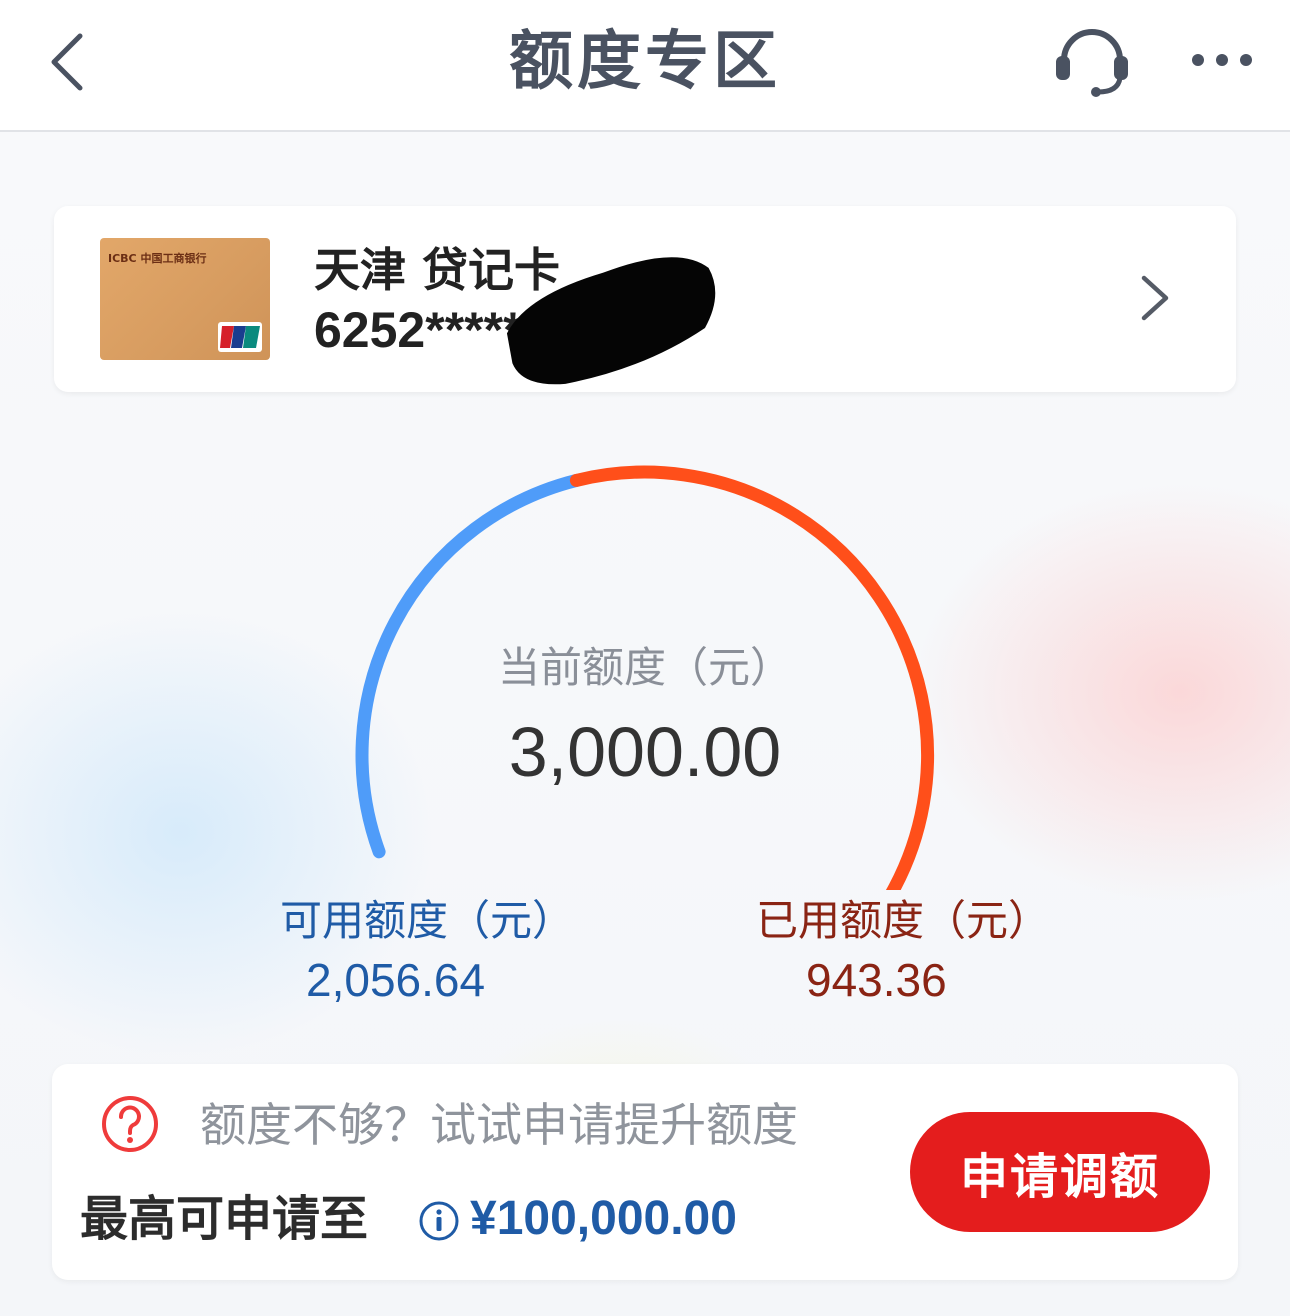 The image size is (1290, 1316). I want to click on credit-card-image: ICBC 中国工商银行, so click(185, 299).